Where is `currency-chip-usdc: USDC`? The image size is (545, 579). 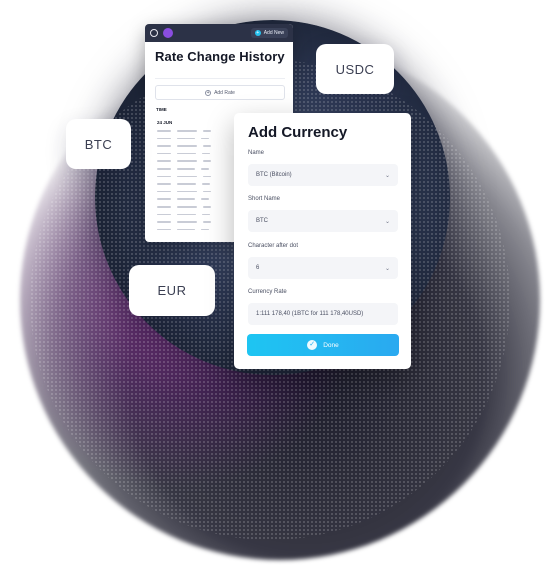 currency-chip-usdc: USDC is located at coordinates (355, 69).